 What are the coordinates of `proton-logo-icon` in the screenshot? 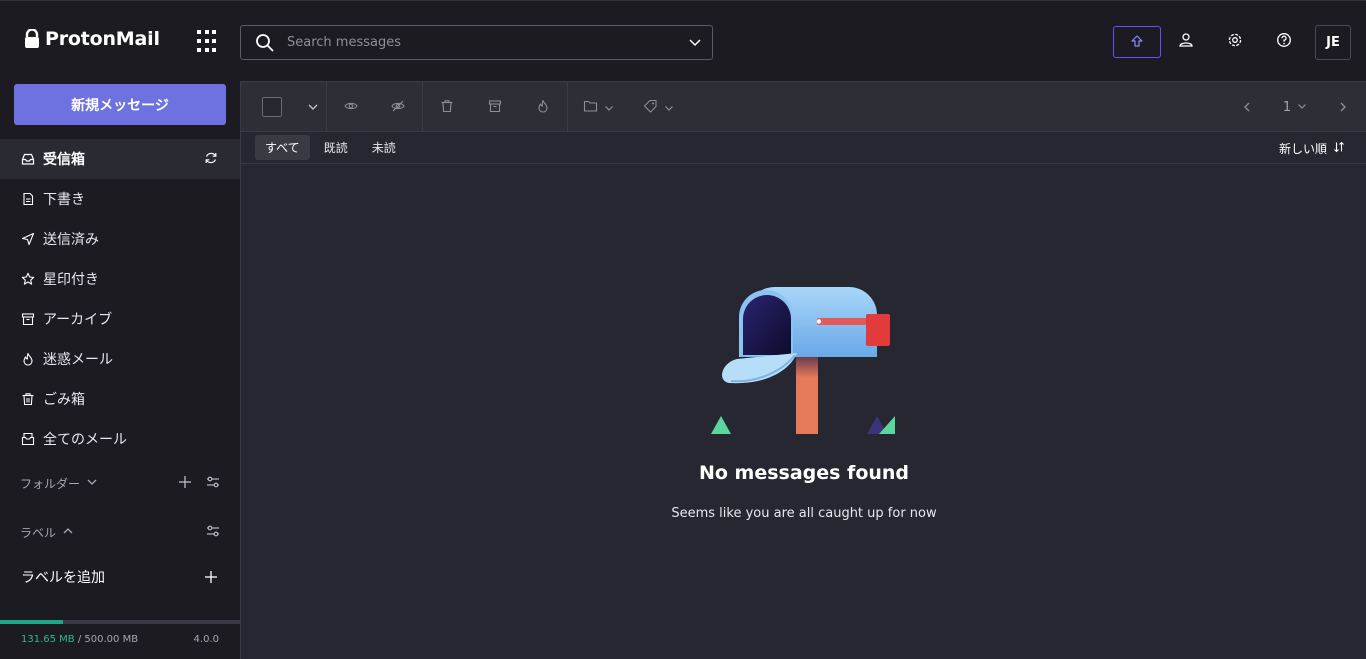 It's located at (32, 38).